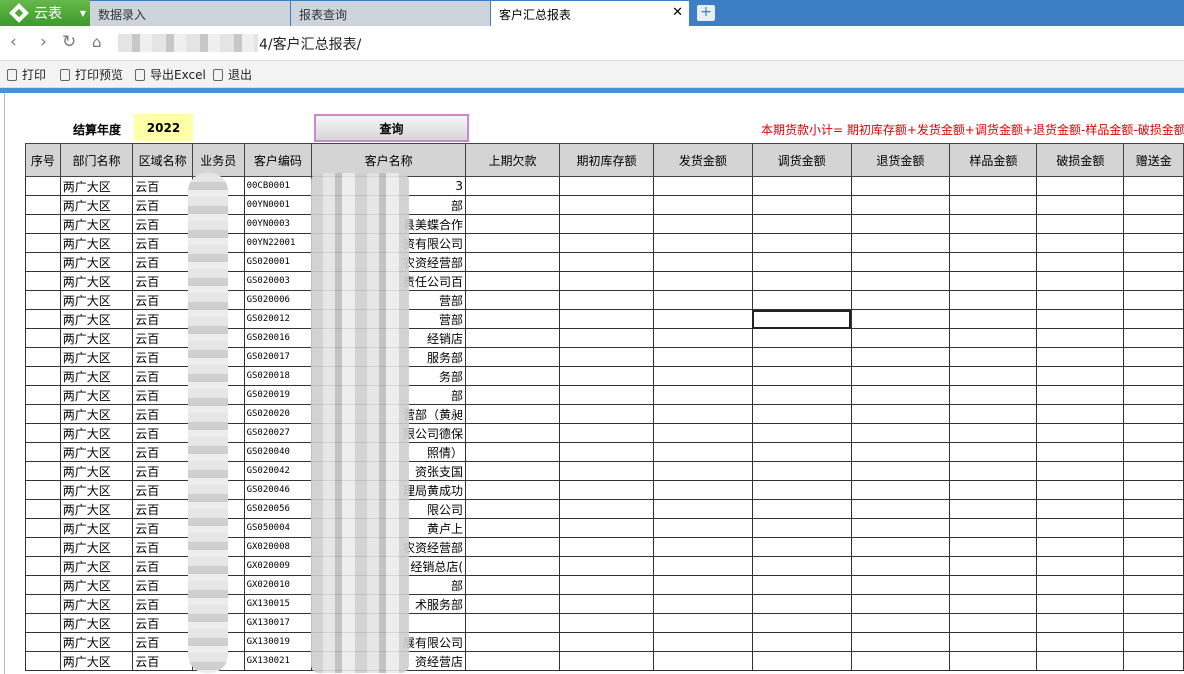 The width and height of the screenshot is (1184, 674). I want to click on table-cell: GX130015, so click(278, 604).